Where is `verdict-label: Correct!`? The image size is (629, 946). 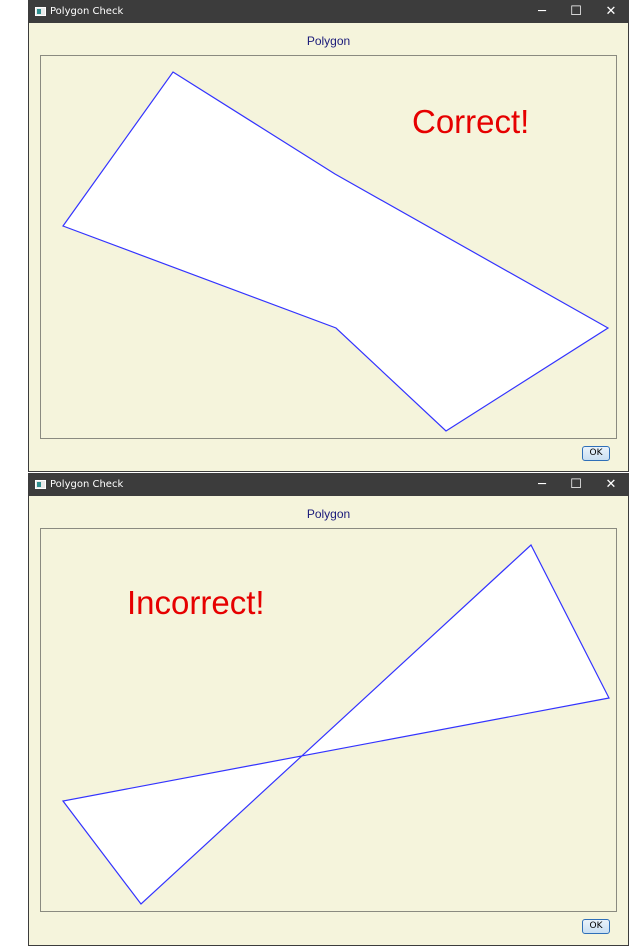 verdict-label: Correct! is located at coordinates (471, 121).